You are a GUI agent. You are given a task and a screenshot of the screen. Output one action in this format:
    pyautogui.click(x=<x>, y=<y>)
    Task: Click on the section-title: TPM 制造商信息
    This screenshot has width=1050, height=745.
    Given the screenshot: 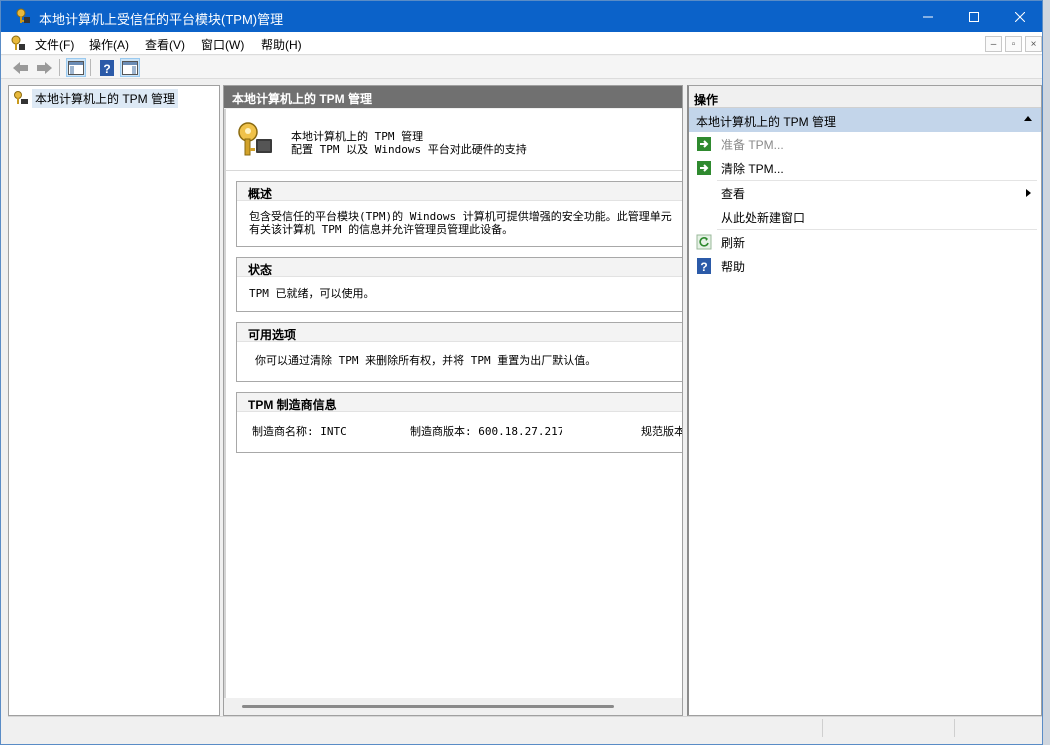 What is the action you would take?
    pyautogui.click(x=459, y=402)
    